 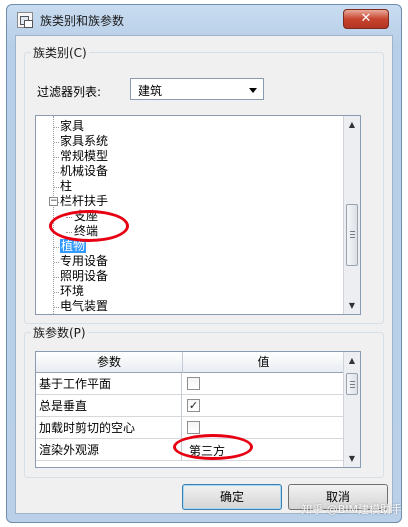 What do you see at coordinates (193, 405) in the screenshot?
I see `checkbox-checked: ✓` at bounding box center [193, 405].